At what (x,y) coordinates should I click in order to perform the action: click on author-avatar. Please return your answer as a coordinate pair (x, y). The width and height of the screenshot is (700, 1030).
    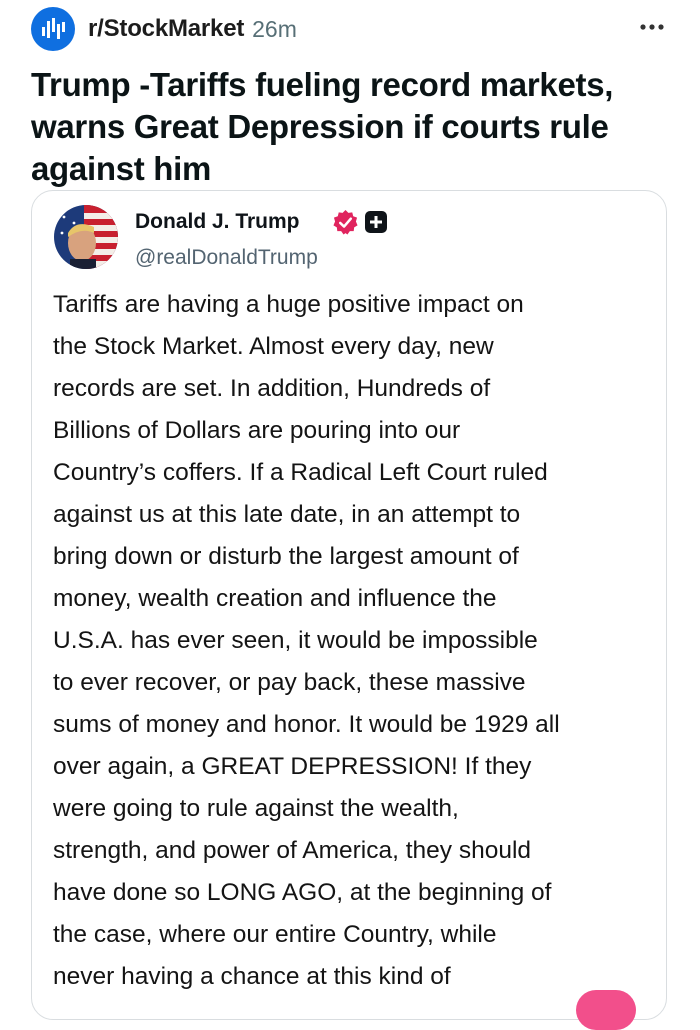
    Looking at the image, I should click on (86, 237).